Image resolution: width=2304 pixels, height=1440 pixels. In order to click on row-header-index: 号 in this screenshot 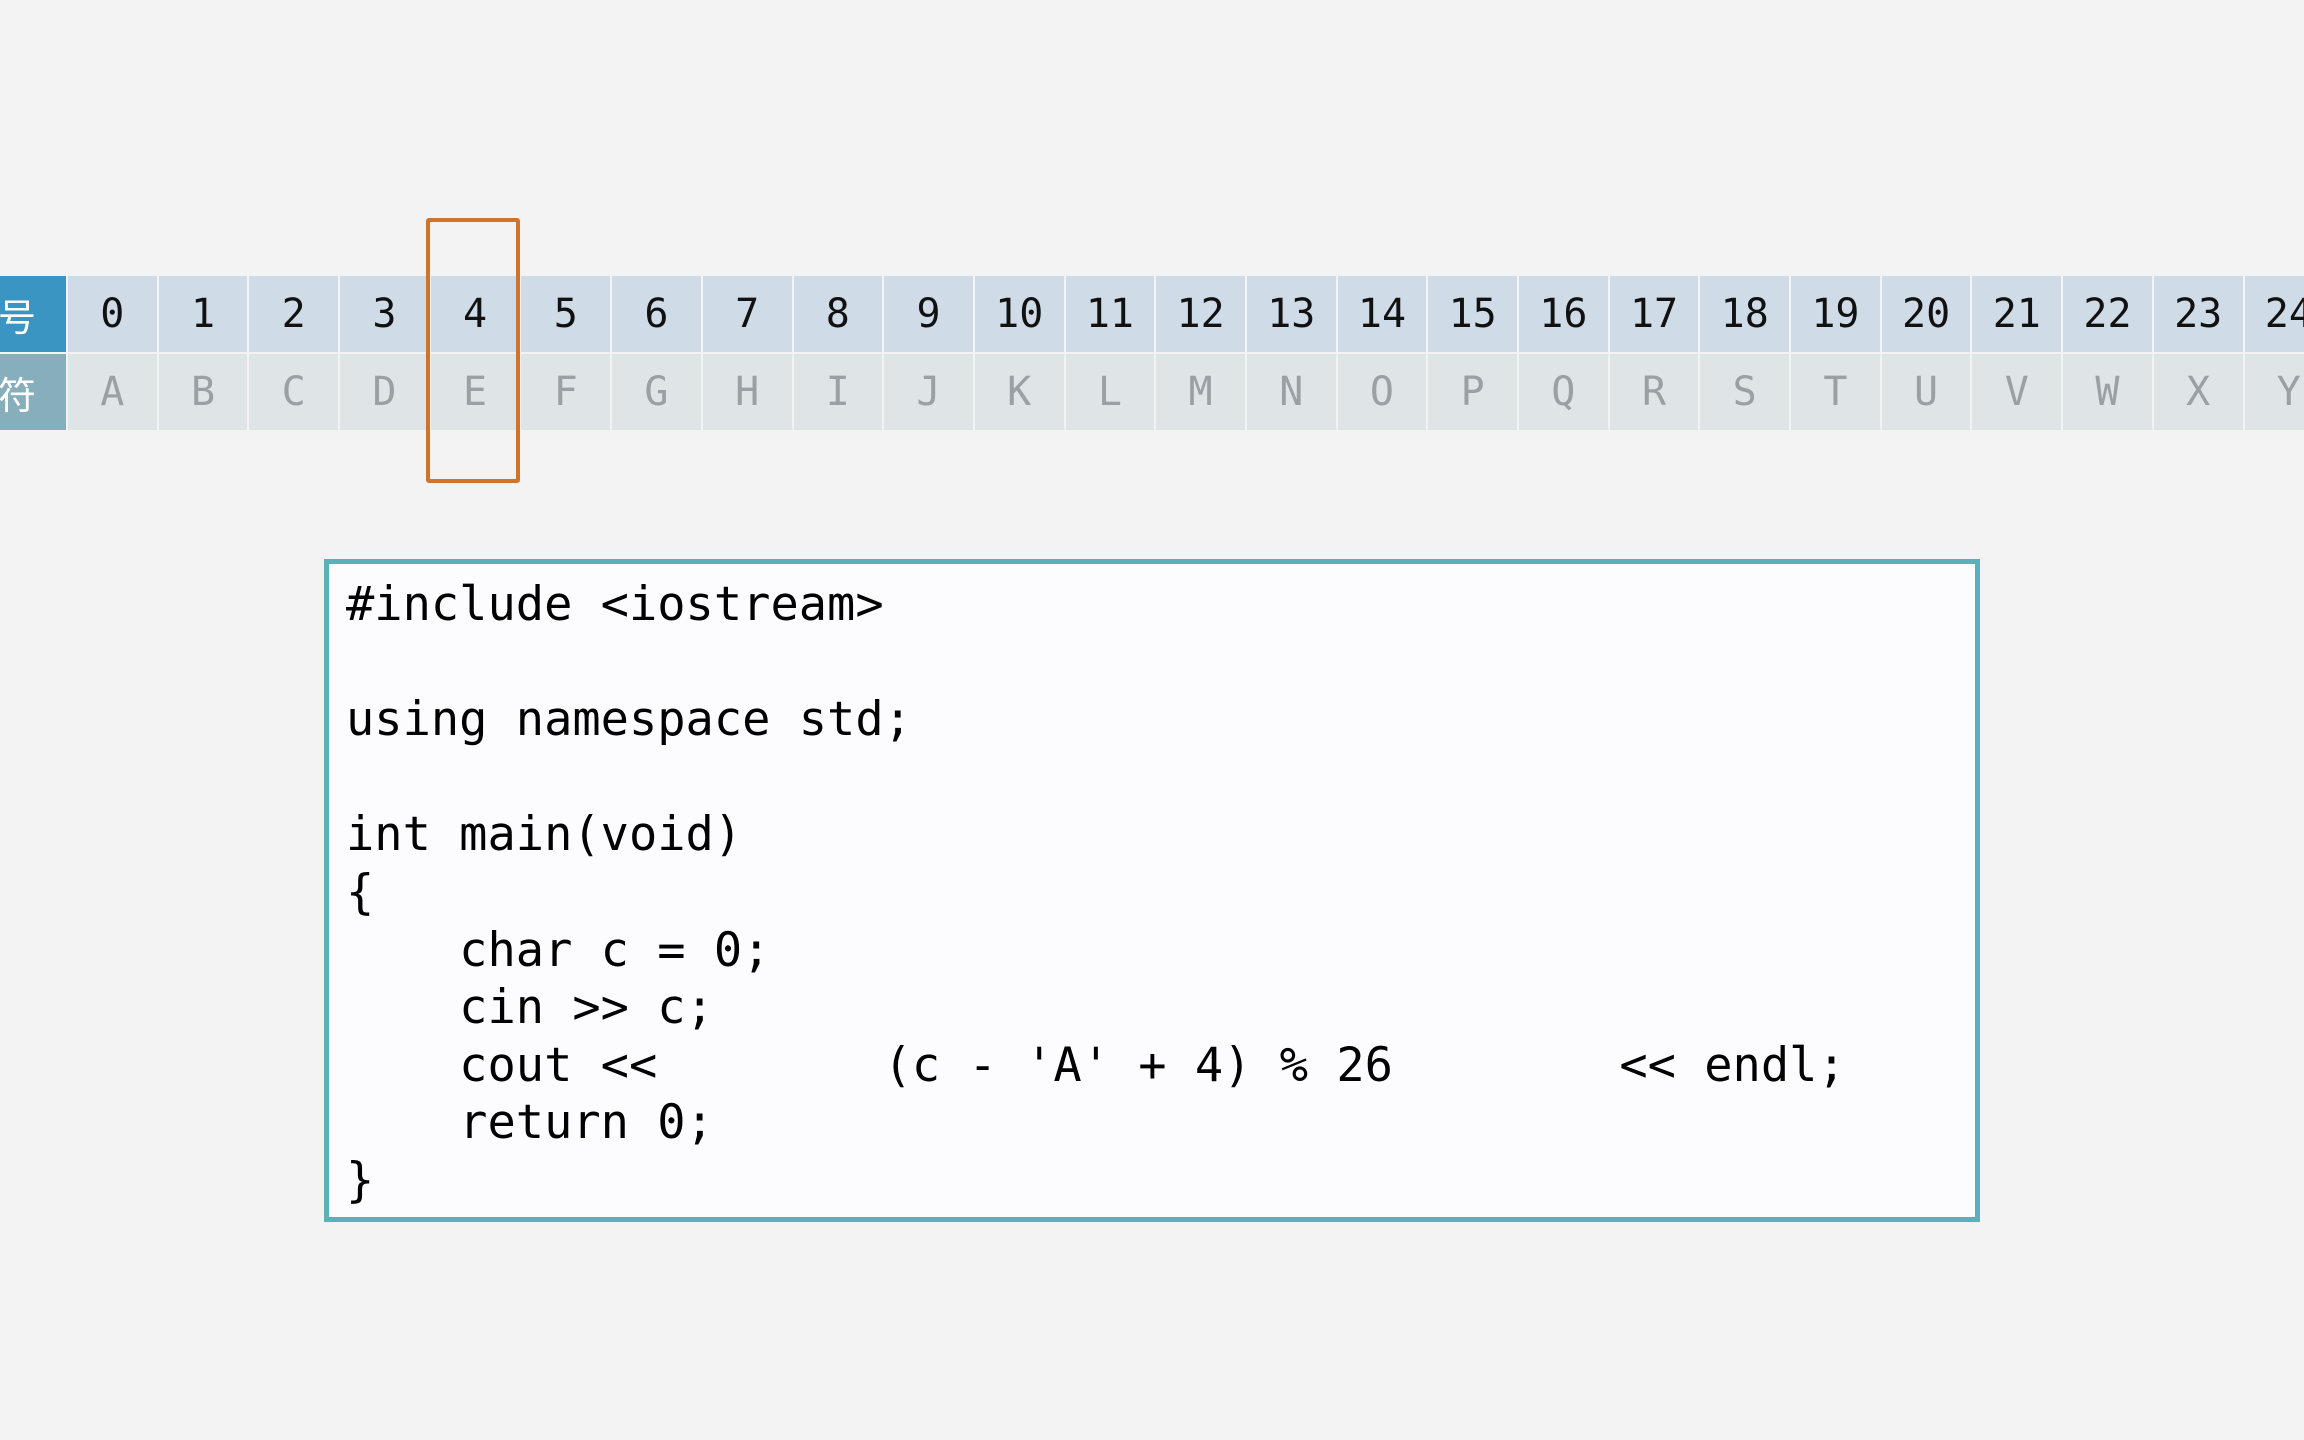, I will do `click(33, 314)`.